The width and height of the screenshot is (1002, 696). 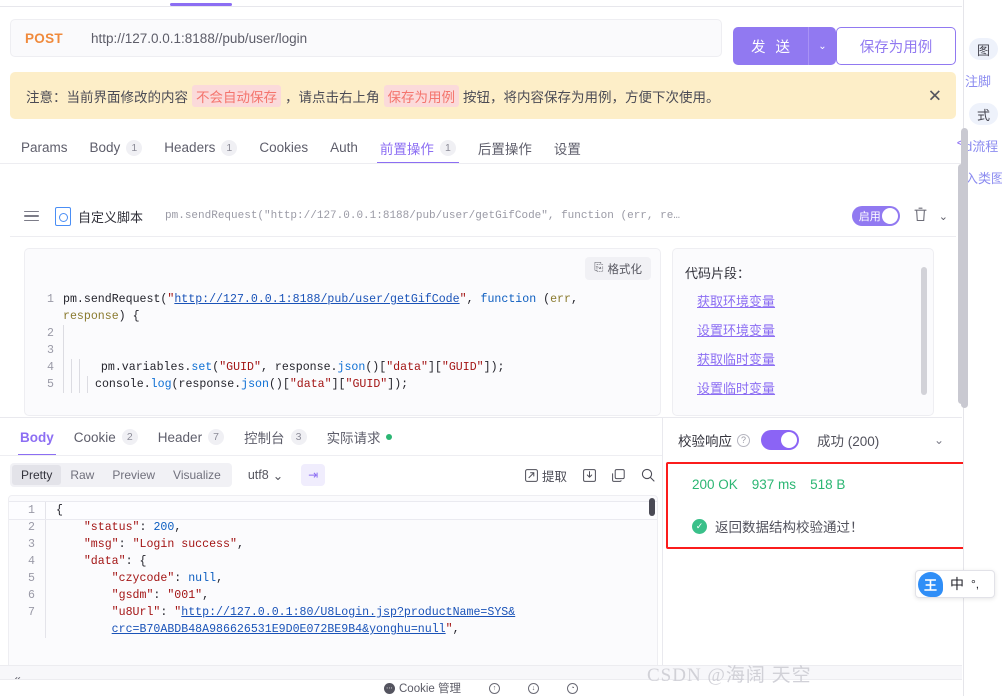 I want to click on snippet-item-4: 设置临时变量, so click(x=736, y=387).